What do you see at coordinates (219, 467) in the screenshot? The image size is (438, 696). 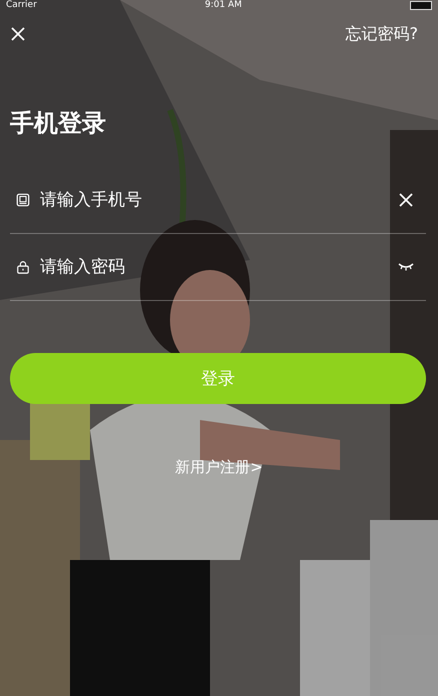 I see `register-link: 新用户注册>` at bounding box center [219, 467].